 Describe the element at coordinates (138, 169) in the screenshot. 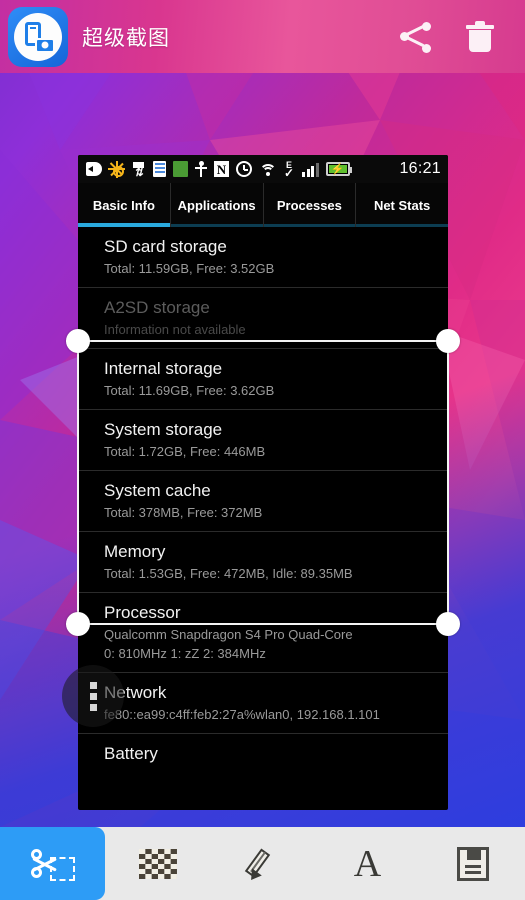

I see `sync-icon: ⇅` at that location.